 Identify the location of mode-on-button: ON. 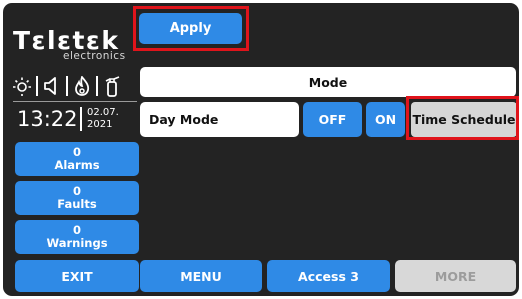
(385, 119).